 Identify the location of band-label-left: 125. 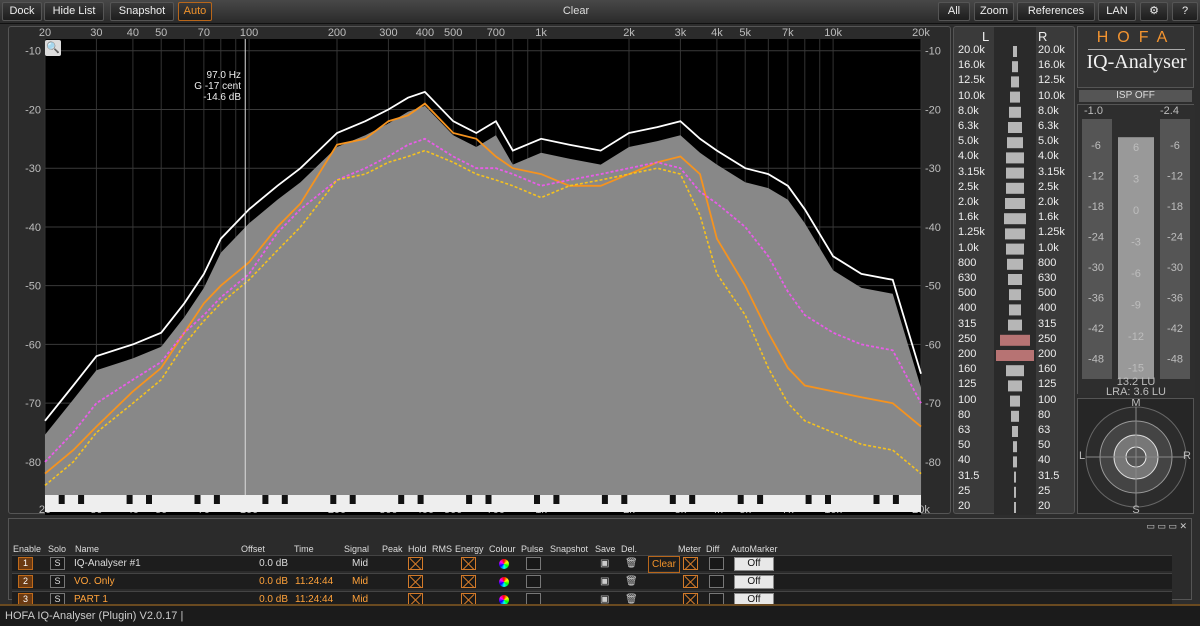
(967, 384).